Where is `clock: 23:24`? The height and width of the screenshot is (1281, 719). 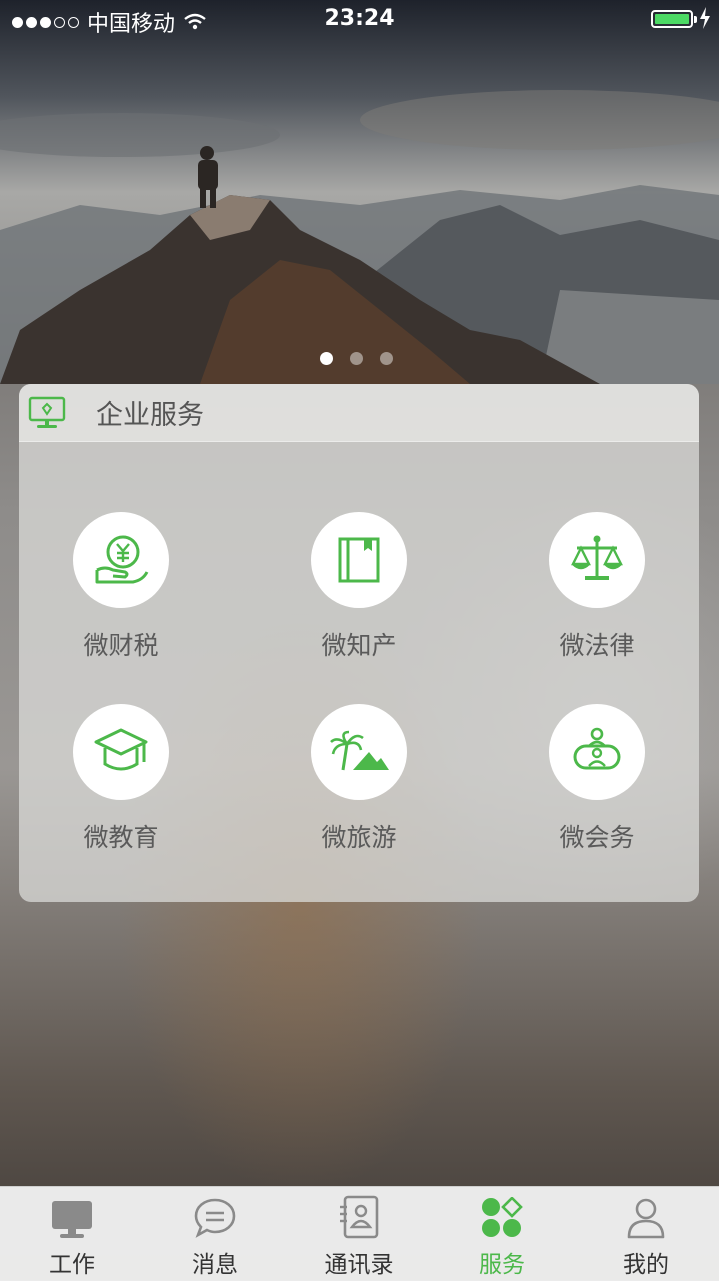 clock: 23:24 is located at coordinates (359, 18).